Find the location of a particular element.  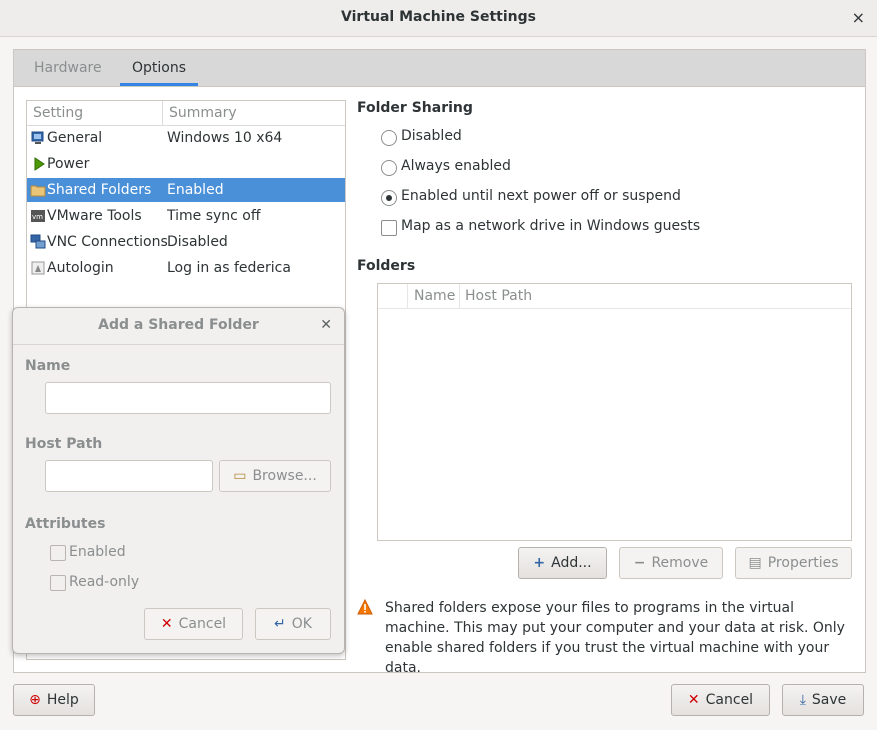

radio-disabled-label: Disabled is located at coordinates (431, 136).